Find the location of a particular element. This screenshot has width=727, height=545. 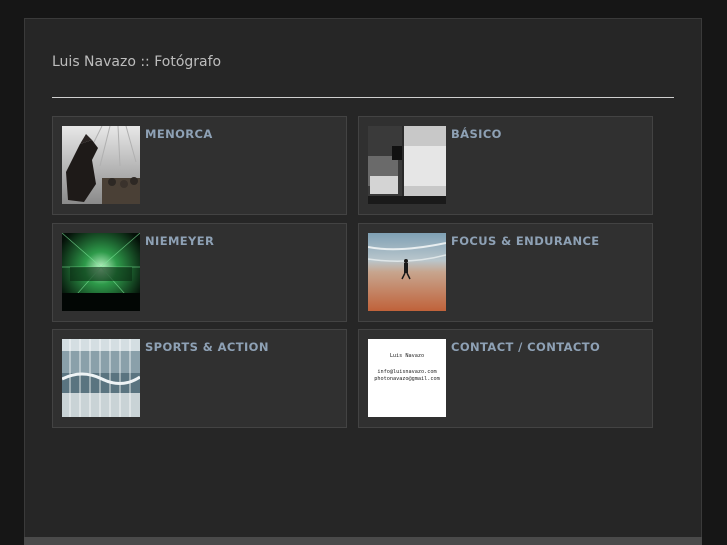

gallery-card-focus-endurance: FOCUS & ENDURANCE is located at coordinates (505, 272).